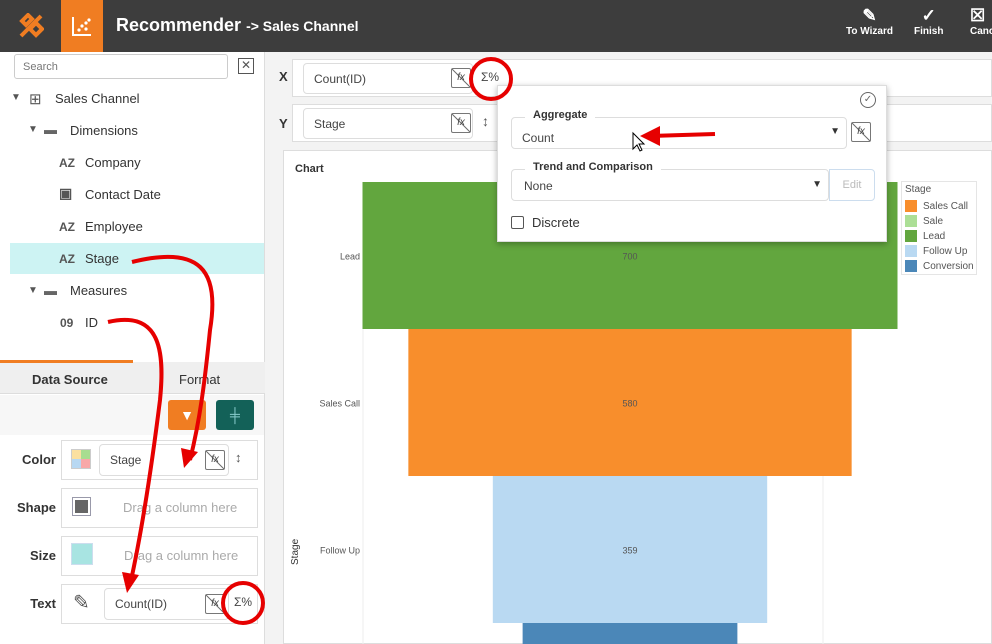 This screenshot has height=644, width=992. I want to click on aggregate-label: Aggregate, so click(560, 115).